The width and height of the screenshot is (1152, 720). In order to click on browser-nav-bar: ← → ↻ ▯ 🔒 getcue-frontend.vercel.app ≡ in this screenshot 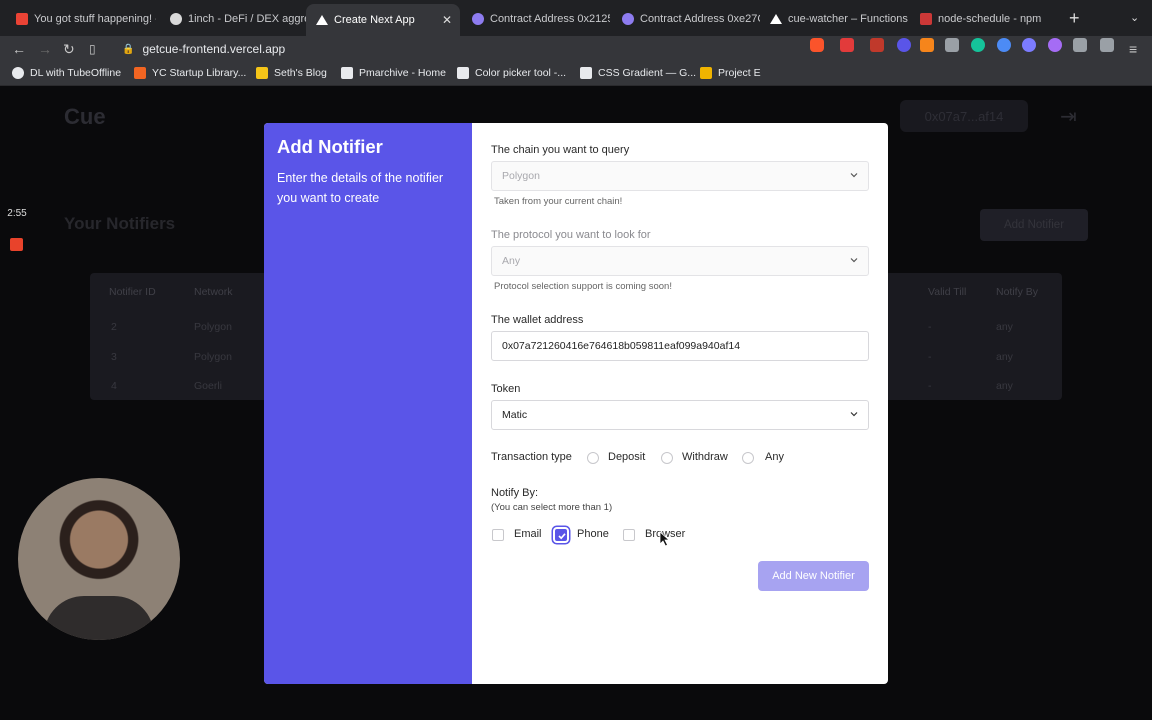, I will do `click(576, 49)`.